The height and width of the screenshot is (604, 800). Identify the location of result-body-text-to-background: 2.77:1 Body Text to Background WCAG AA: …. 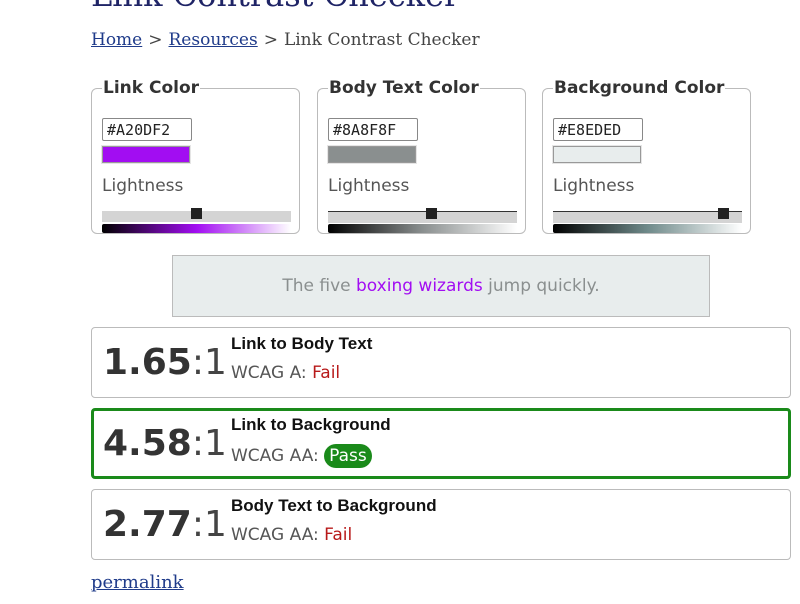
(441, 524).